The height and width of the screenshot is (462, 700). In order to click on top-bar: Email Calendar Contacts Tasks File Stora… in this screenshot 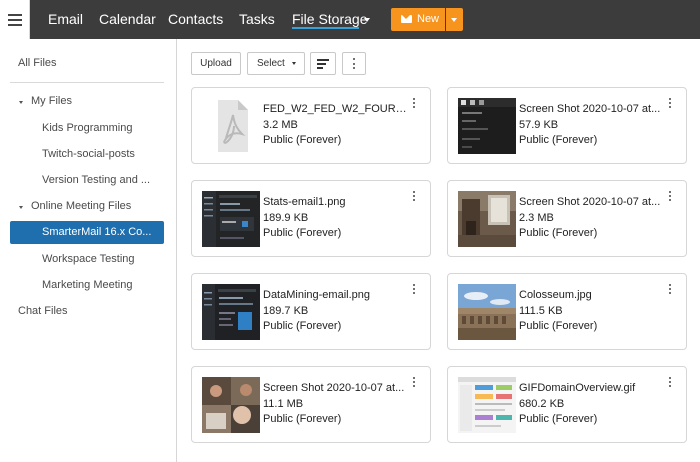, I will do `click(350, 19)`.